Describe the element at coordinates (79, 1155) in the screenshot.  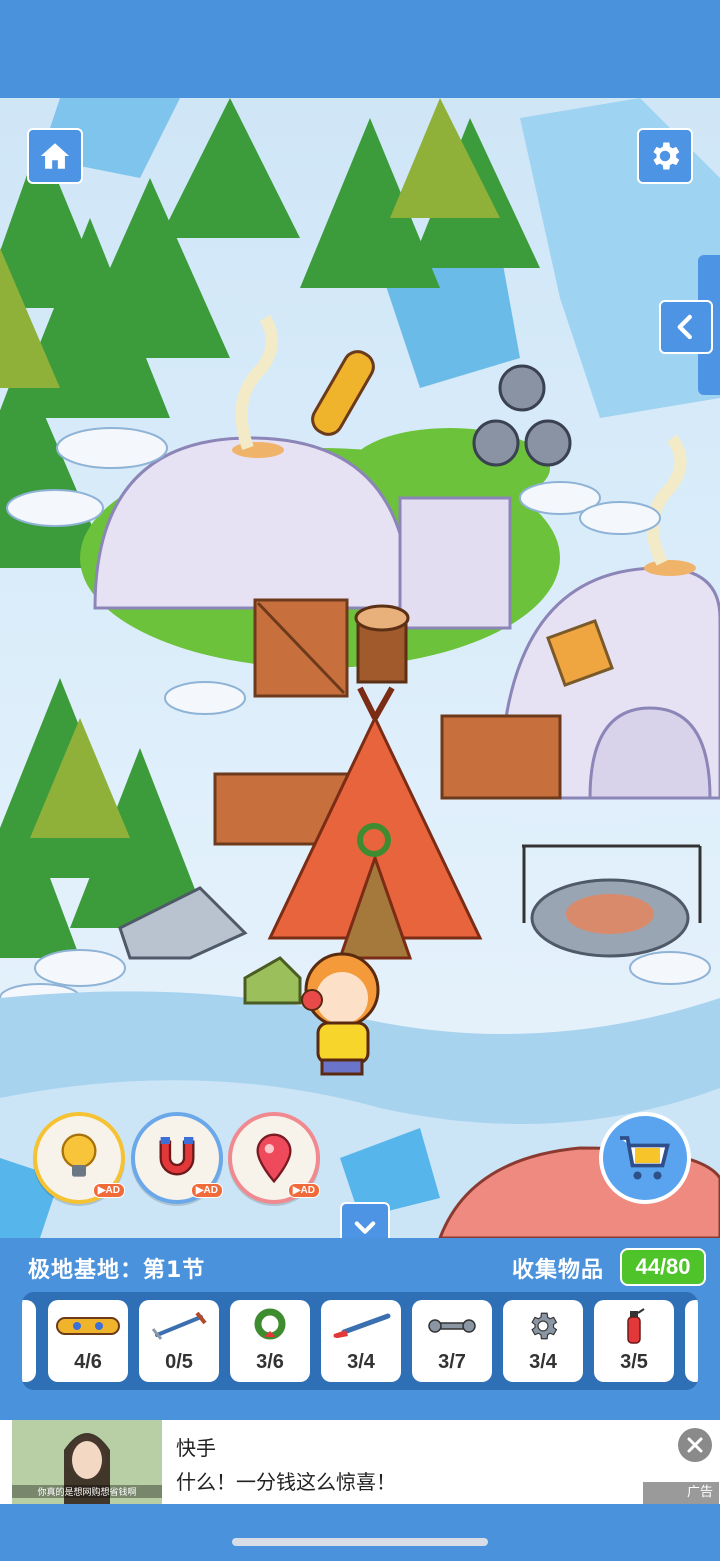
I see `lightbulb-icon` at that location.